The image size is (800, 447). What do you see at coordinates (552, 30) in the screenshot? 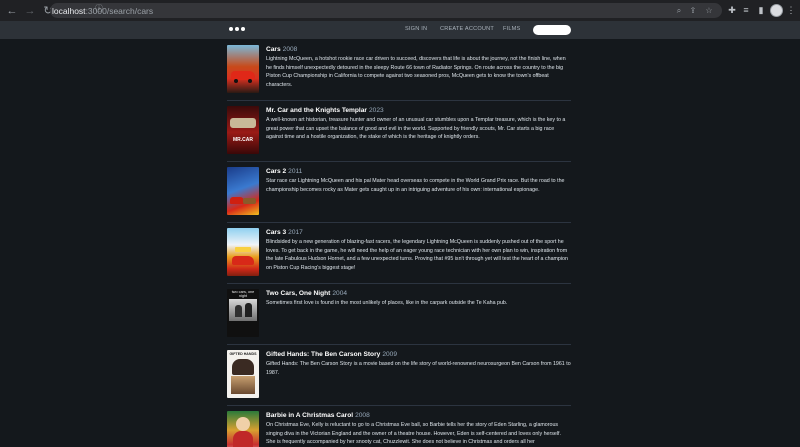
I see `search-input` at bounding box center [552, 30].